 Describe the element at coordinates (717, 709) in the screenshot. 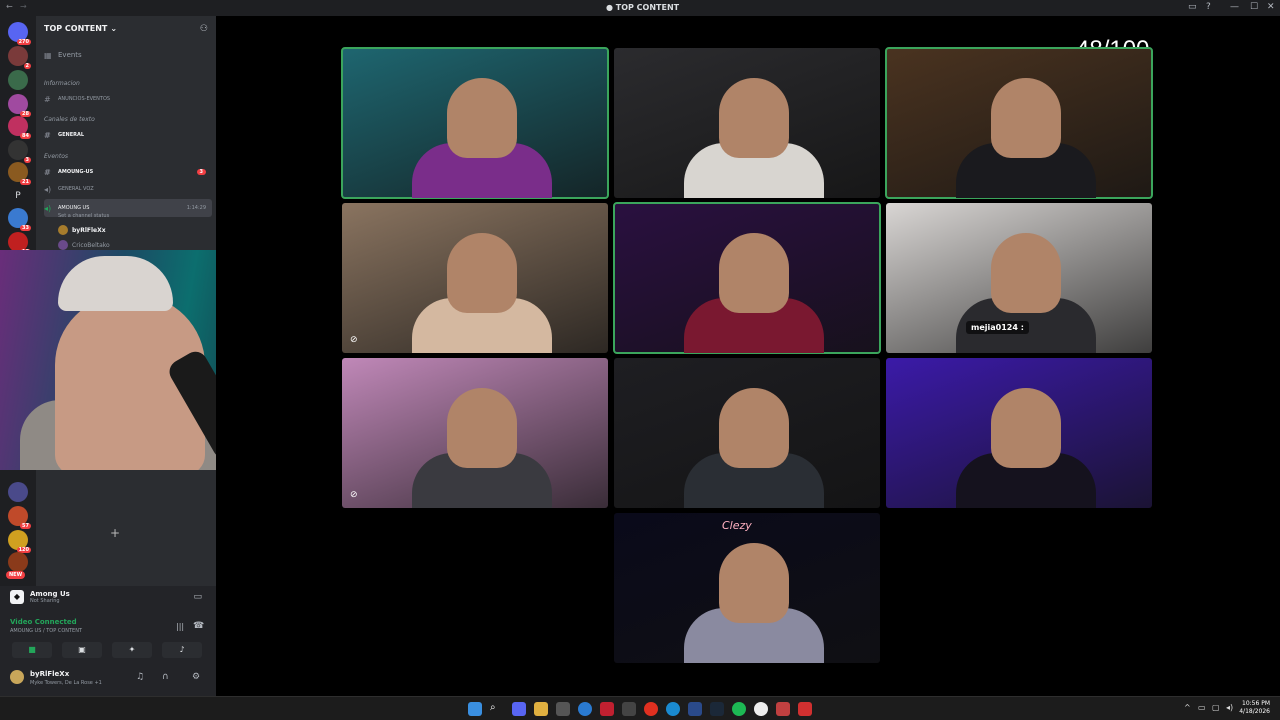

I see `steam-icon` at that location.